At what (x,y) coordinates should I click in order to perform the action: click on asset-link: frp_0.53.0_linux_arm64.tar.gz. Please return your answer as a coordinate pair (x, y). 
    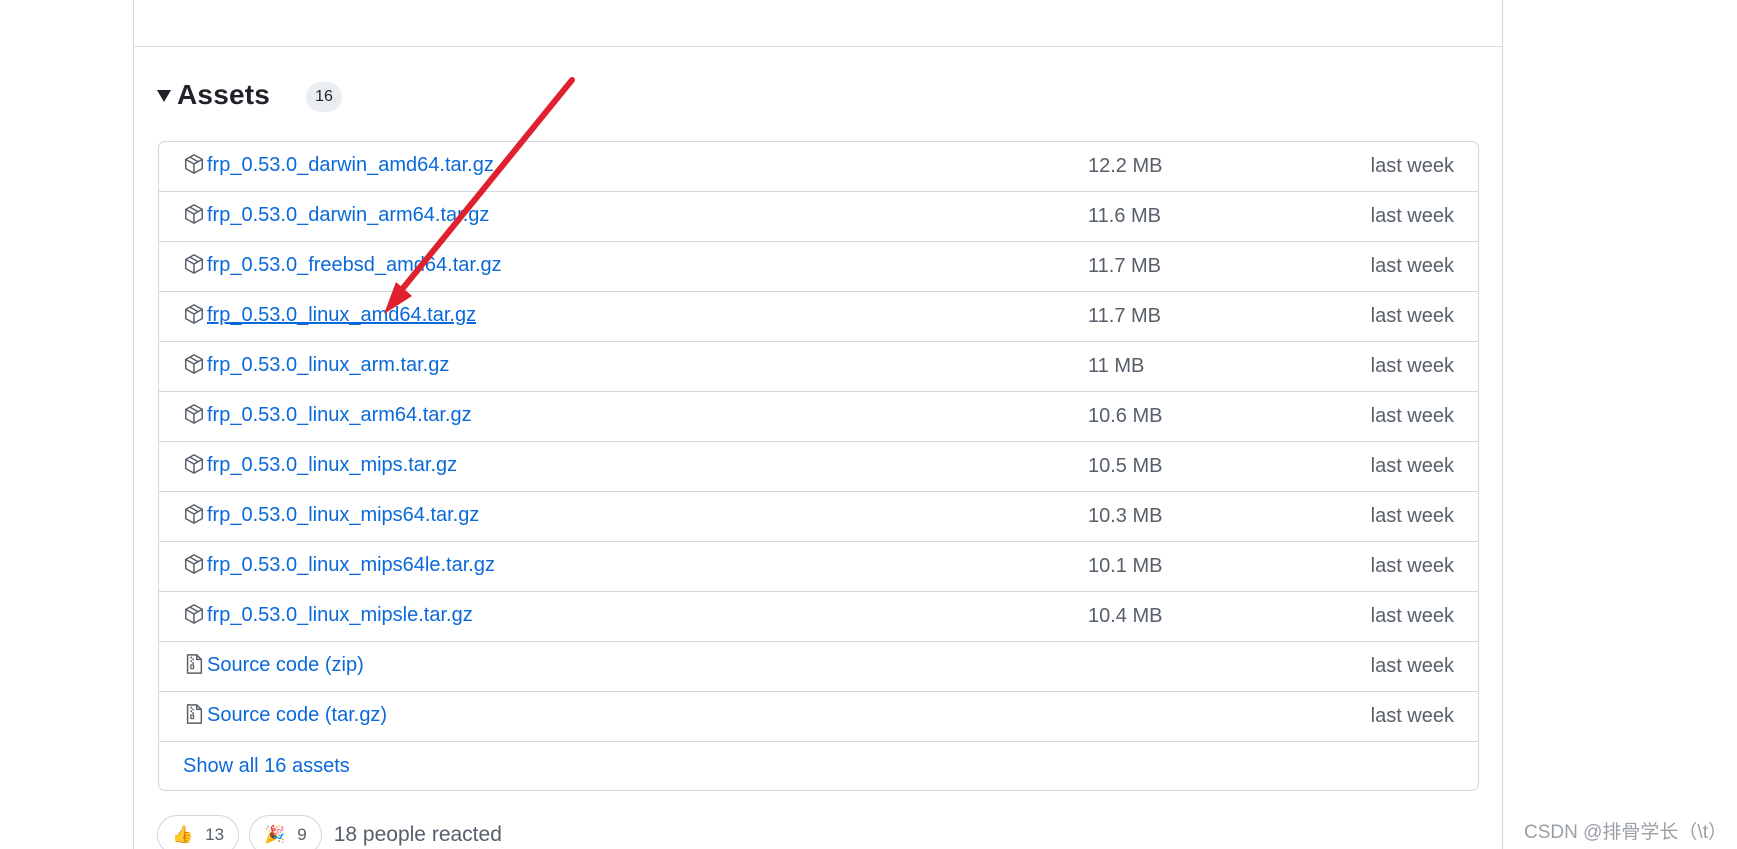
    Looking at the image, I should click on (339, 415).